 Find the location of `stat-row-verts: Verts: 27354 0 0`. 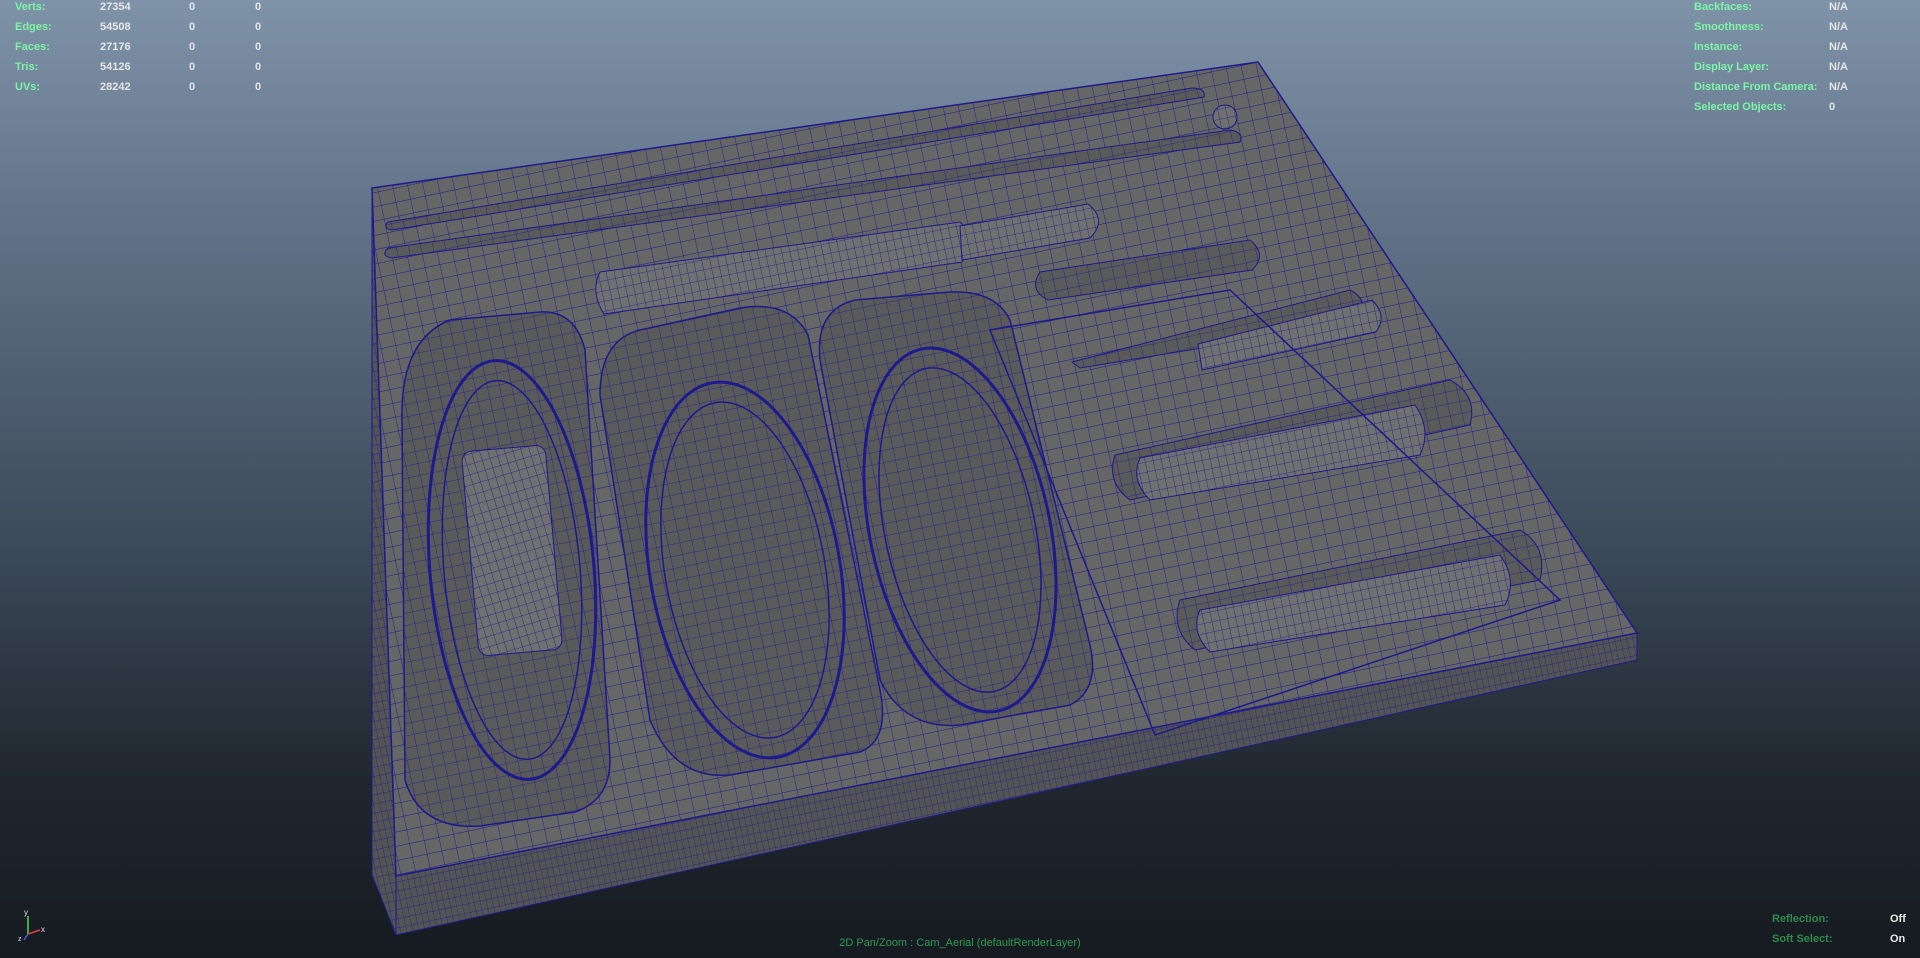

stat-row-verts: Verts: 27354 0 0 is located at coordinates (138, 8).